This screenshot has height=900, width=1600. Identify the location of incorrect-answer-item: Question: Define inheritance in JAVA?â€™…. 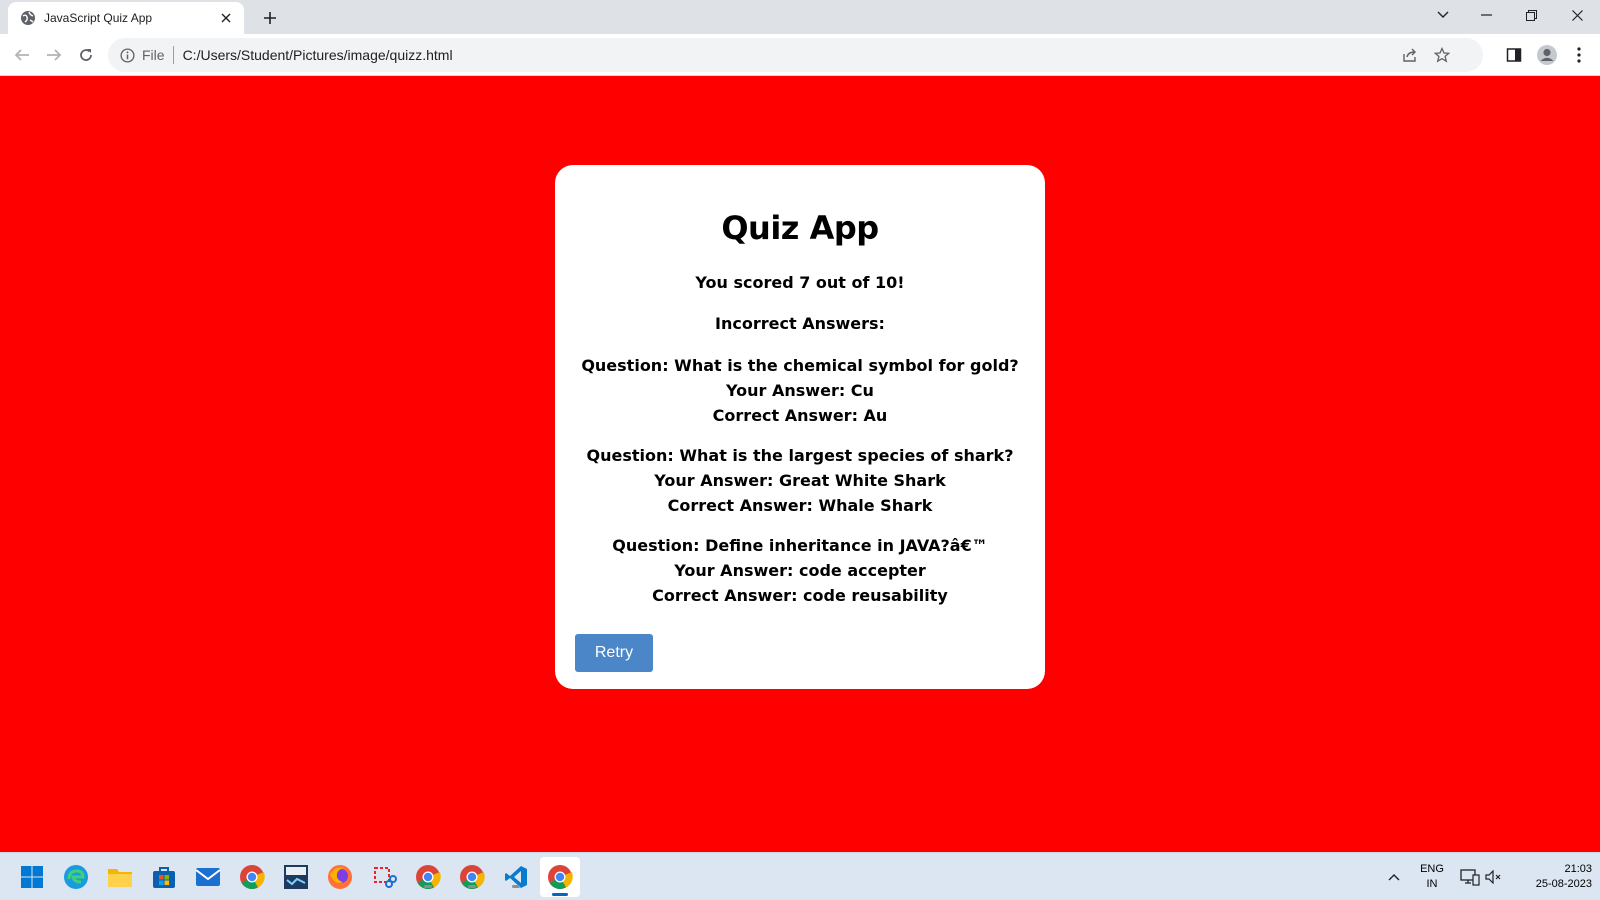
(800, 570).